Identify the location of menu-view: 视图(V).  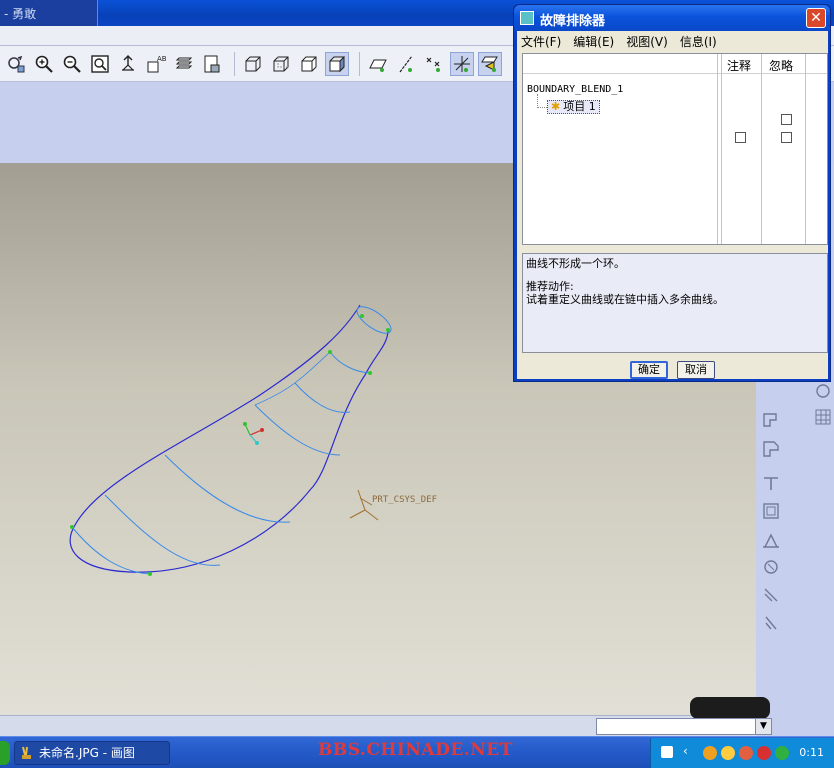
(647, 42).